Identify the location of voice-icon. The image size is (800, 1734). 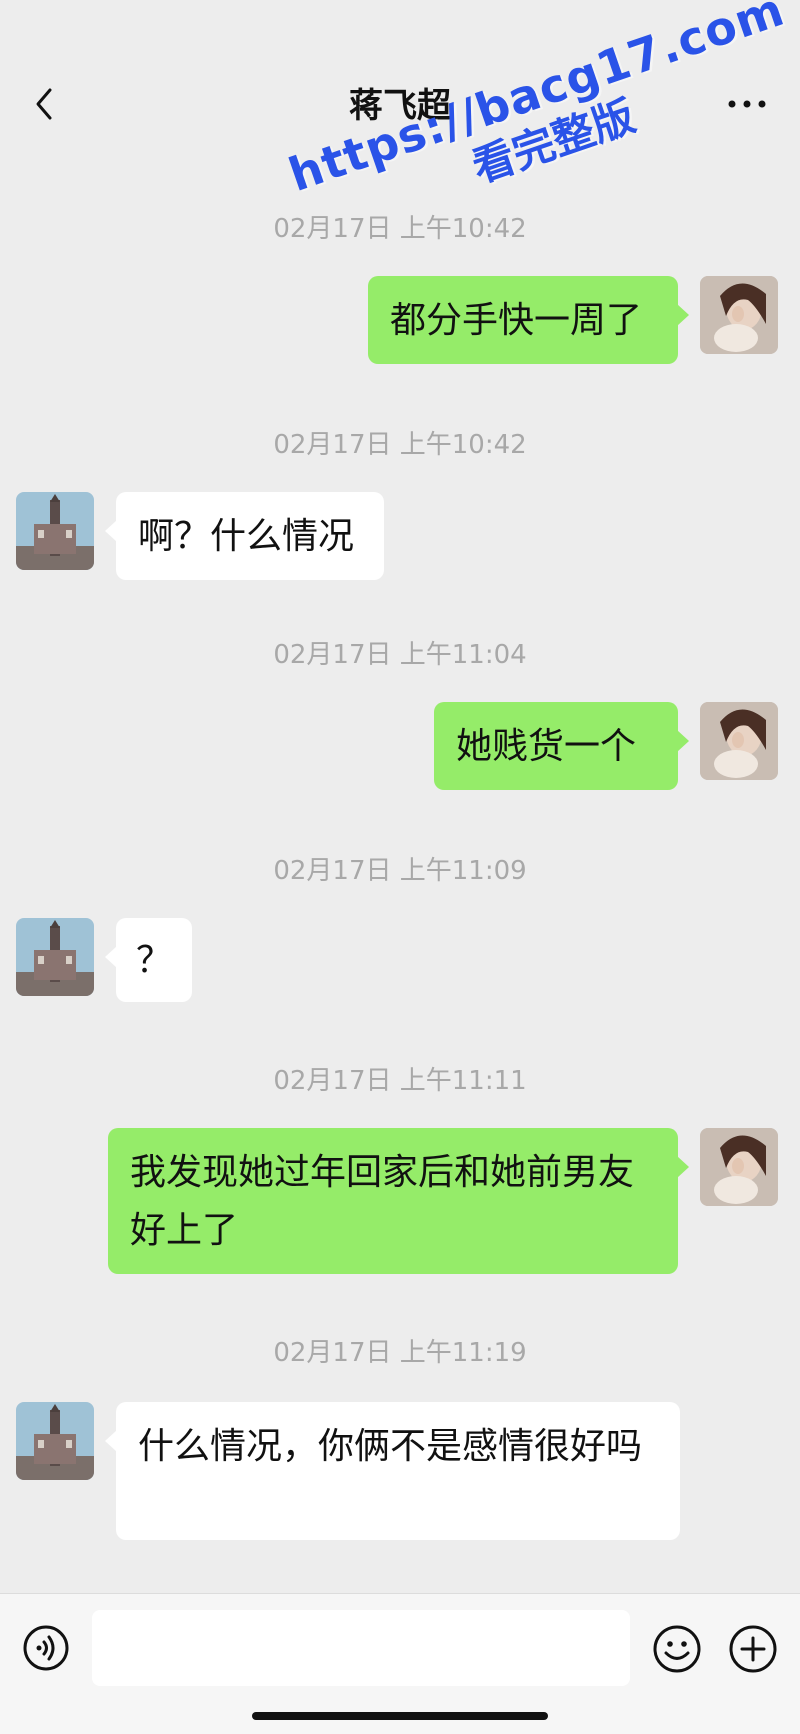
(46, 1648).